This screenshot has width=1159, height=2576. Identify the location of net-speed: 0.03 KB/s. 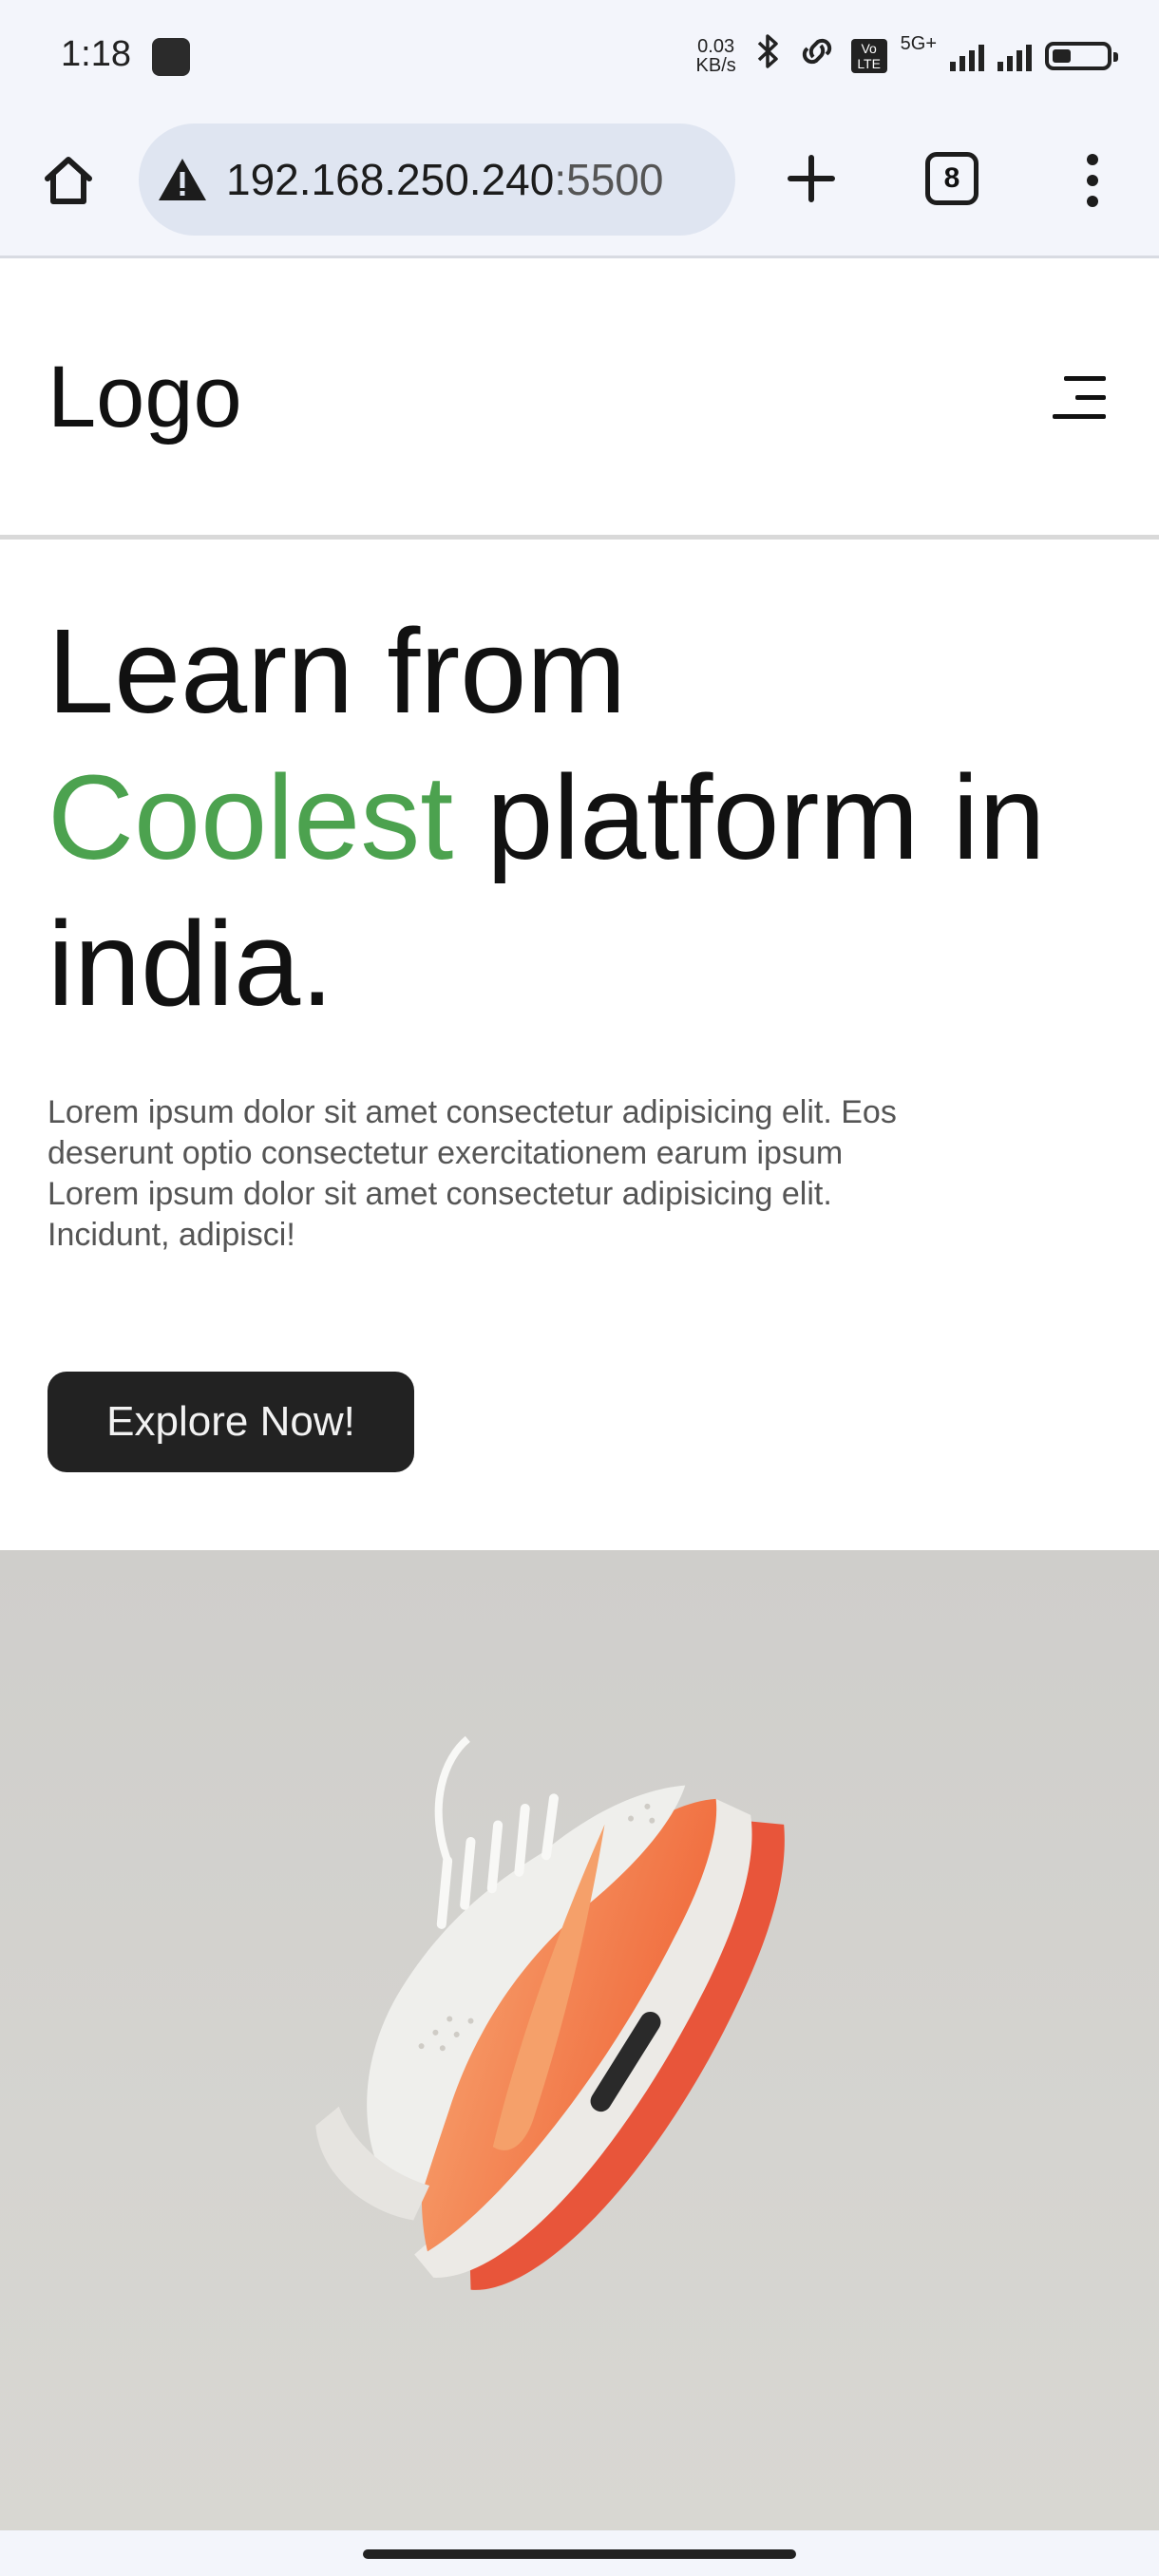
(716, 56).